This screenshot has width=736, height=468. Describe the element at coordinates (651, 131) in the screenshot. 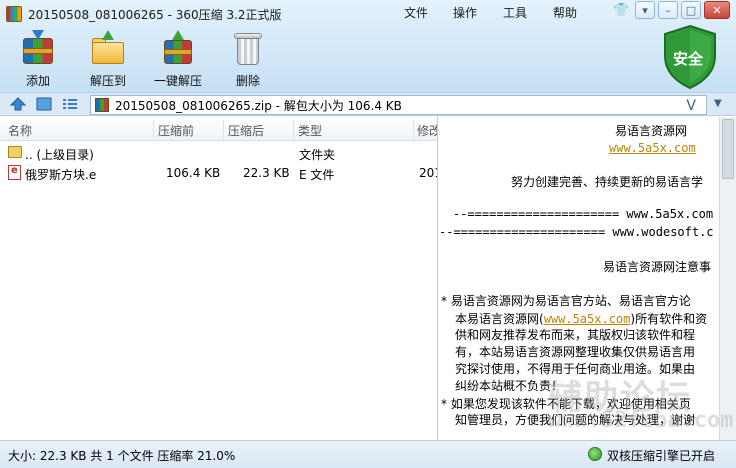

I see `preview-line: 易语言资源网` at that location.